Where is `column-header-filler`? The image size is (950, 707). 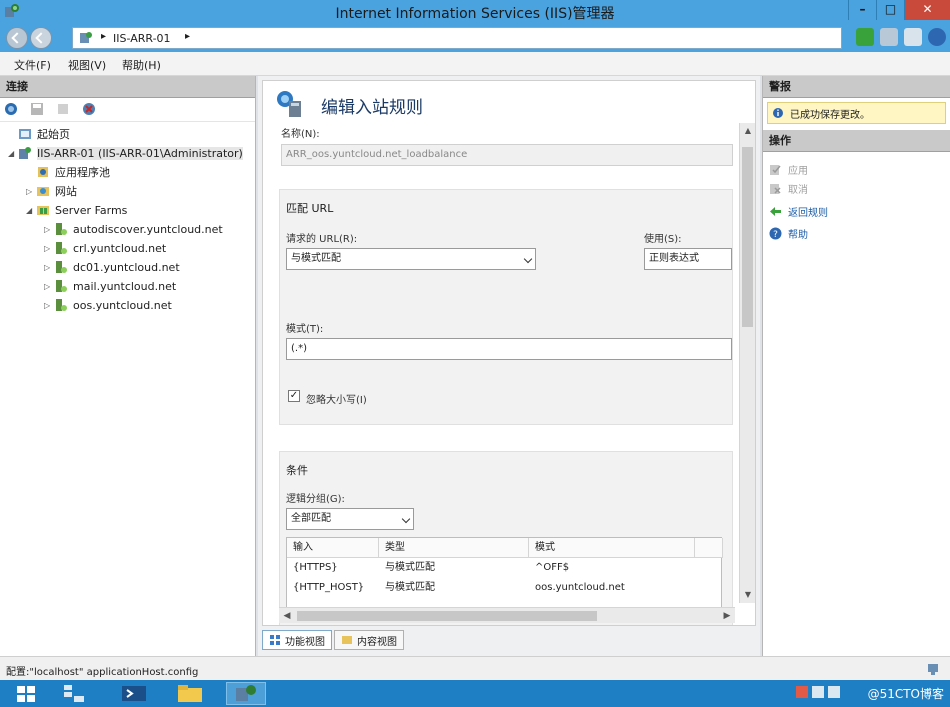 column-header-filler is located at coordinates (709, 548).